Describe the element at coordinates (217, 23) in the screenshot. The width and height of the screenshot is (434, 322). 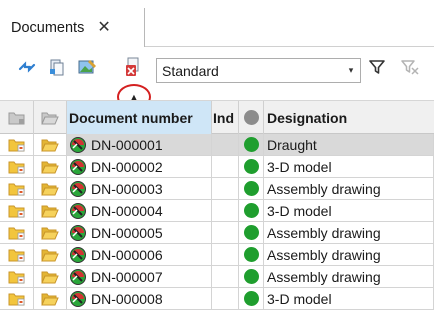
I see `tab-strip: Documents ✕` at that location.